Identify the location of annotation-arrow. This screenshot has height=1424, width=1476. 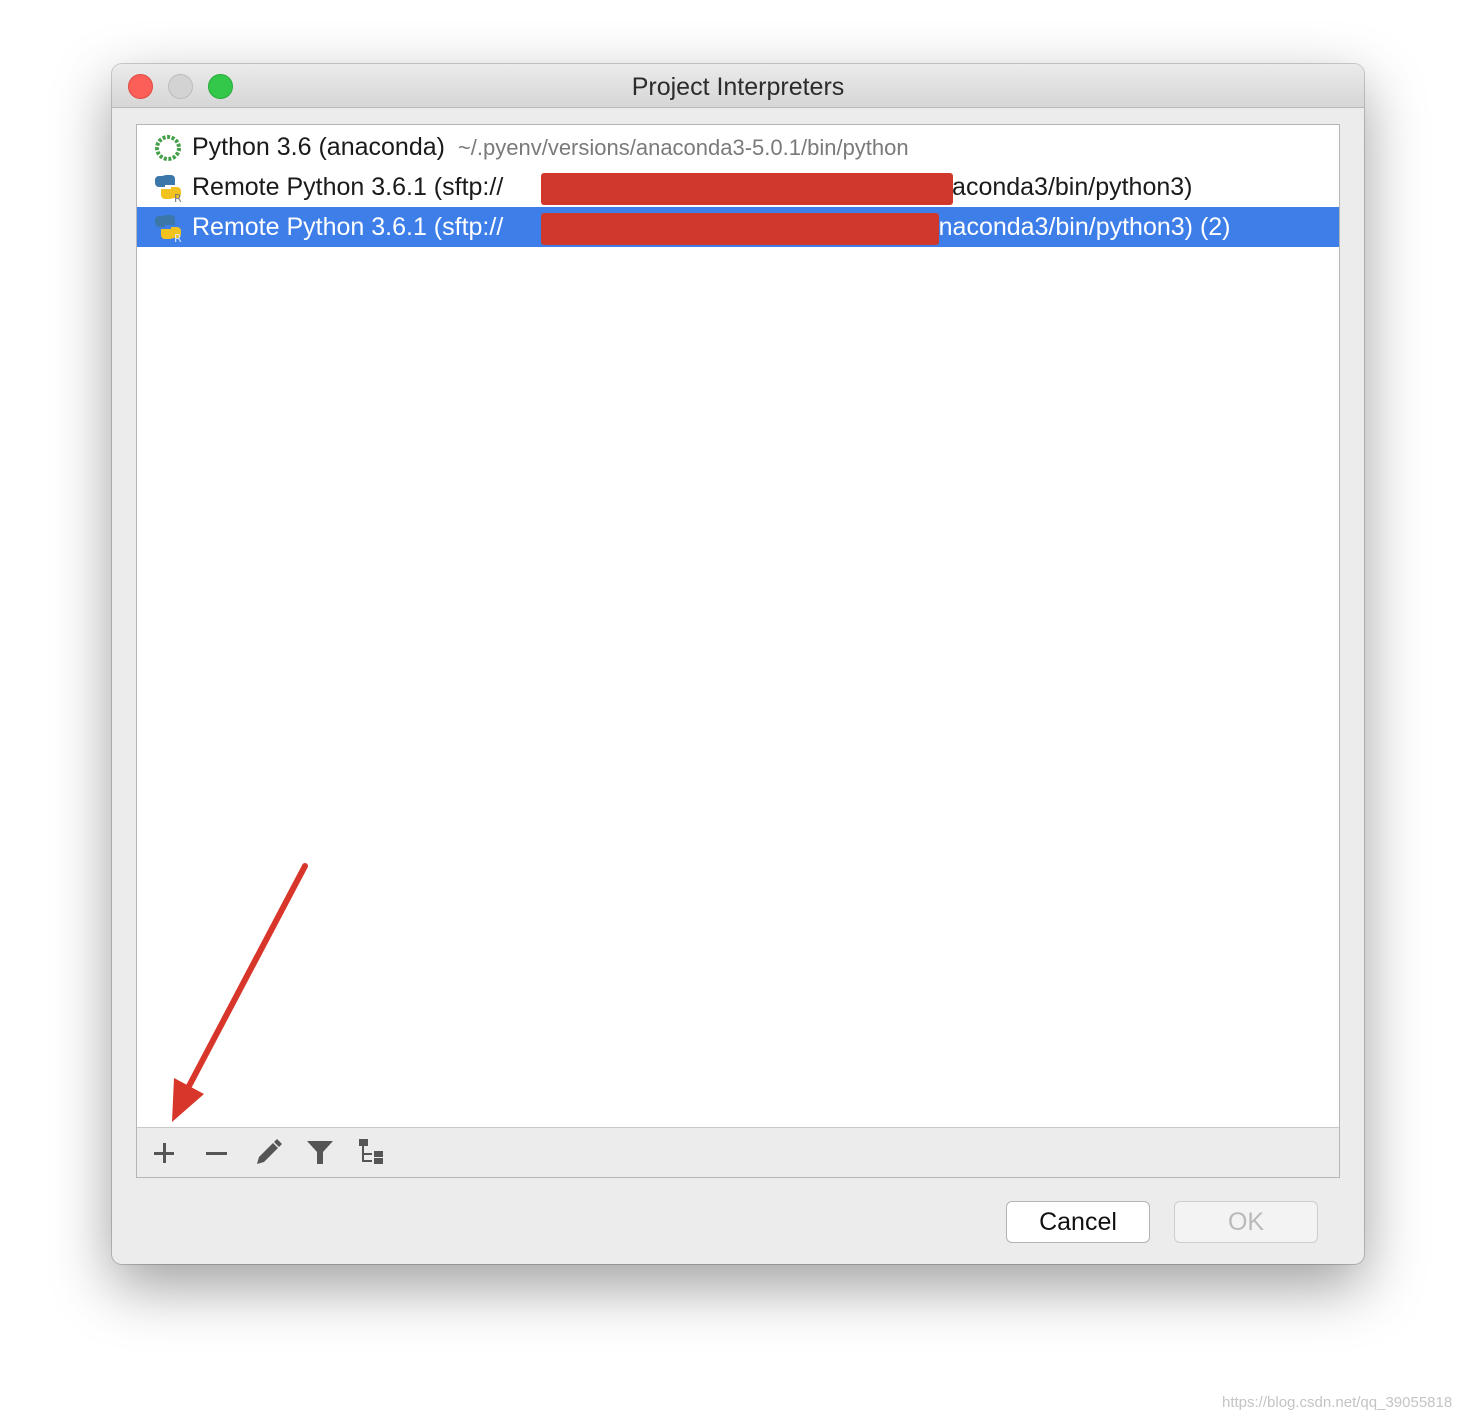
(240, 992).